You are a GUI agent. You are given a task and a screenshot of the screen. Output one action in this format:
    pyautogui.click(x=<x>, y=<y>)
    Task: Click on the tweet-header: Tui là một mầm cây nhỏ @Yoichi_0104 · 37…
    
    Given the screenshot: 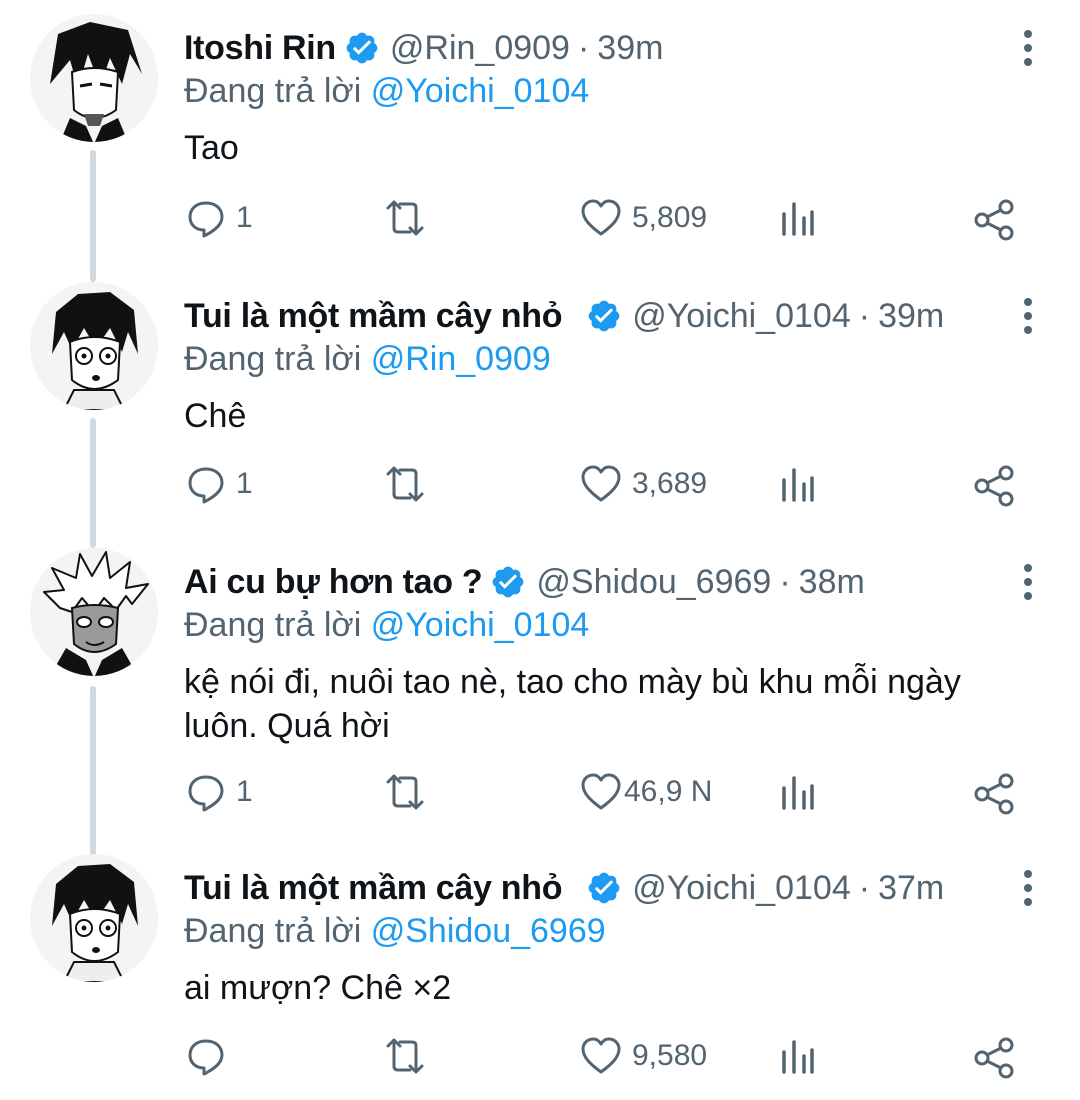 What is the action you would take?
    pyautogui.click(x=564, y=888)
    